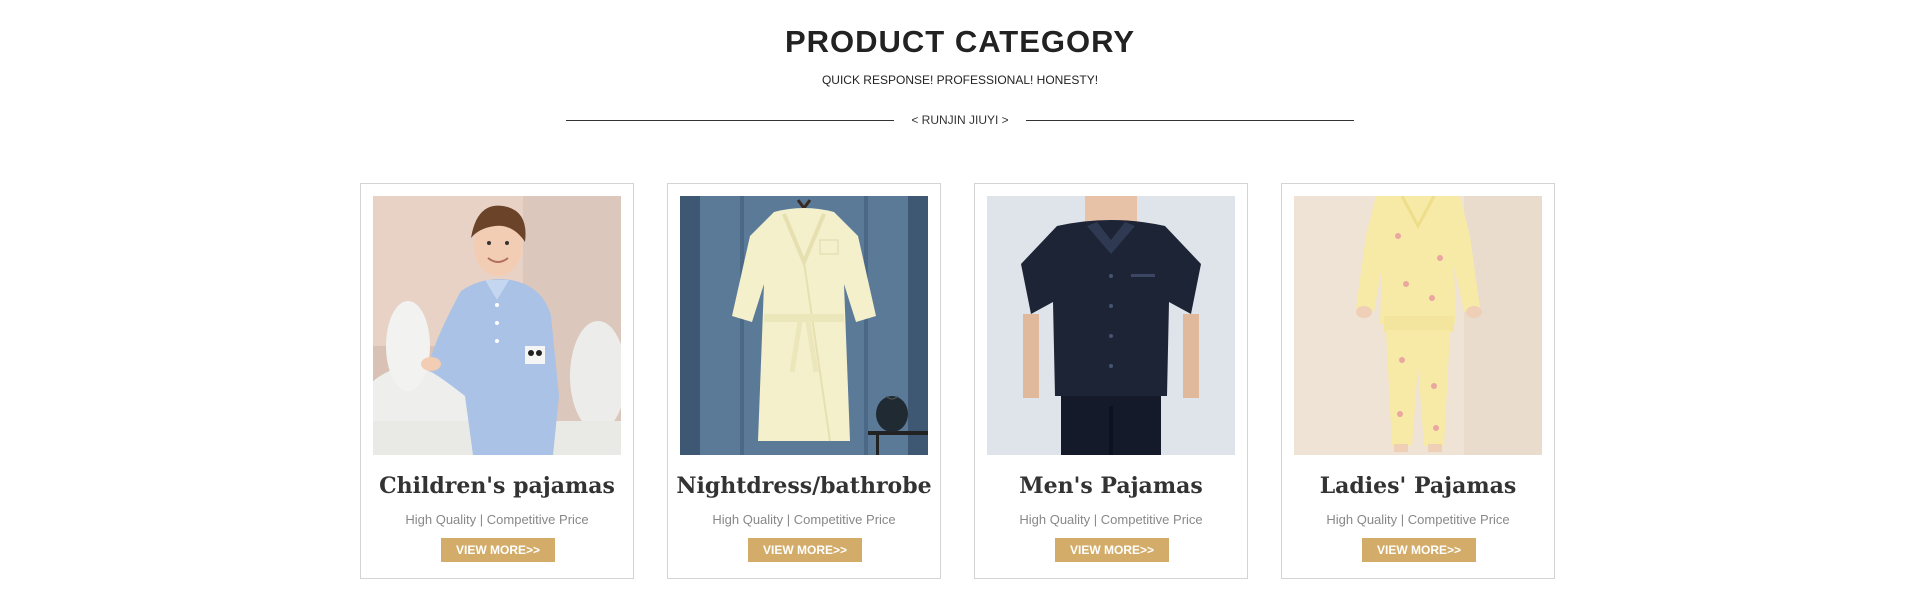 Image resolution: width=1920 pixels, height=598 pixels. What do you see at coordinates (497, 519) in the screenshot?
I see `childrens-pajamas-tagline: High Quality | Competitive Price` at bounding box center [497, 519].